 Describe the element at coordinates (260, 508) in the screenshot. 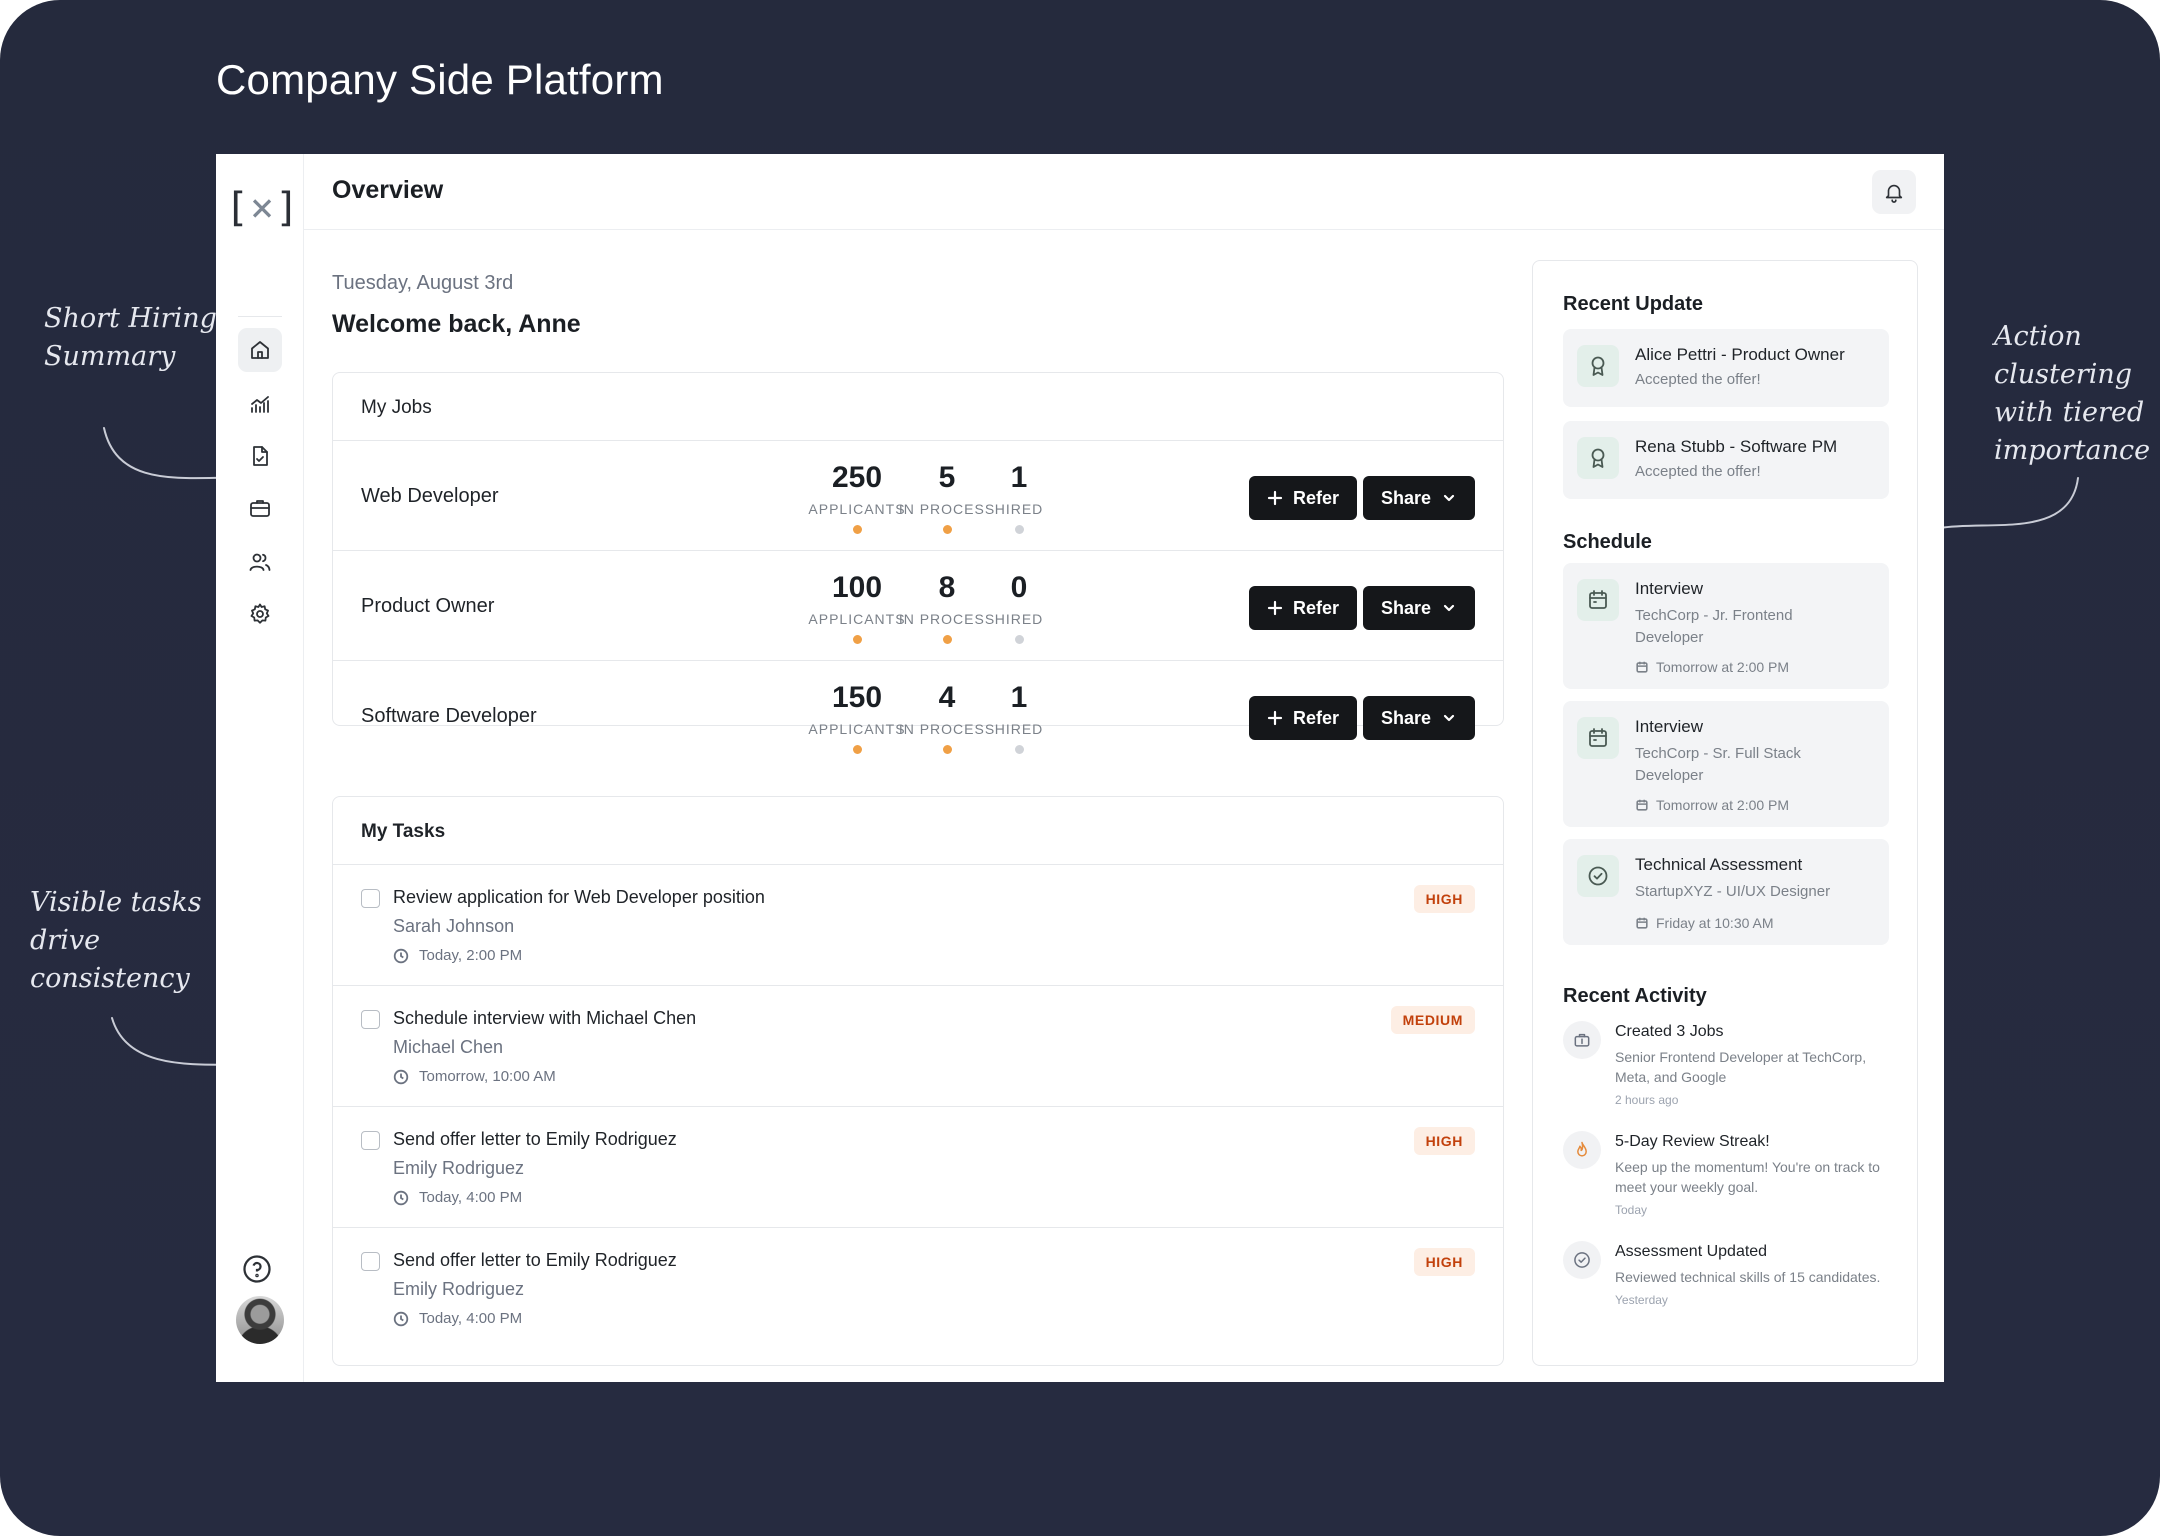

I see `nav-jobs` at that location.